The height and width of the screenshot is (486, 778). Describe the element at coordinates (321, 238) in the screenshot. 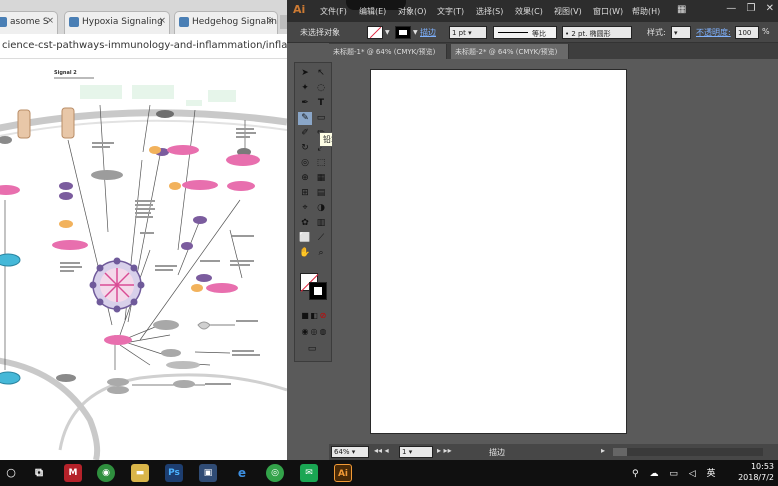

I see `slice-tool-icon: ⟋` at that location.